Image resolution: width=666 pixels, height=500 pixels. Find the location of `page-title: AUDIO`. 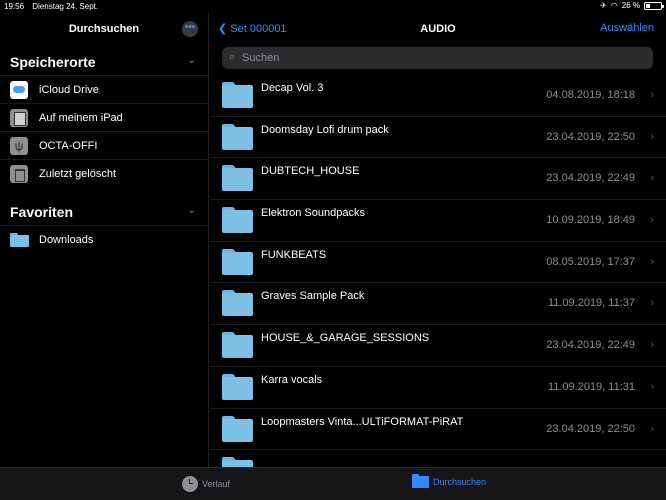

page-title: AUDIO is located at coordinates (438, 29).